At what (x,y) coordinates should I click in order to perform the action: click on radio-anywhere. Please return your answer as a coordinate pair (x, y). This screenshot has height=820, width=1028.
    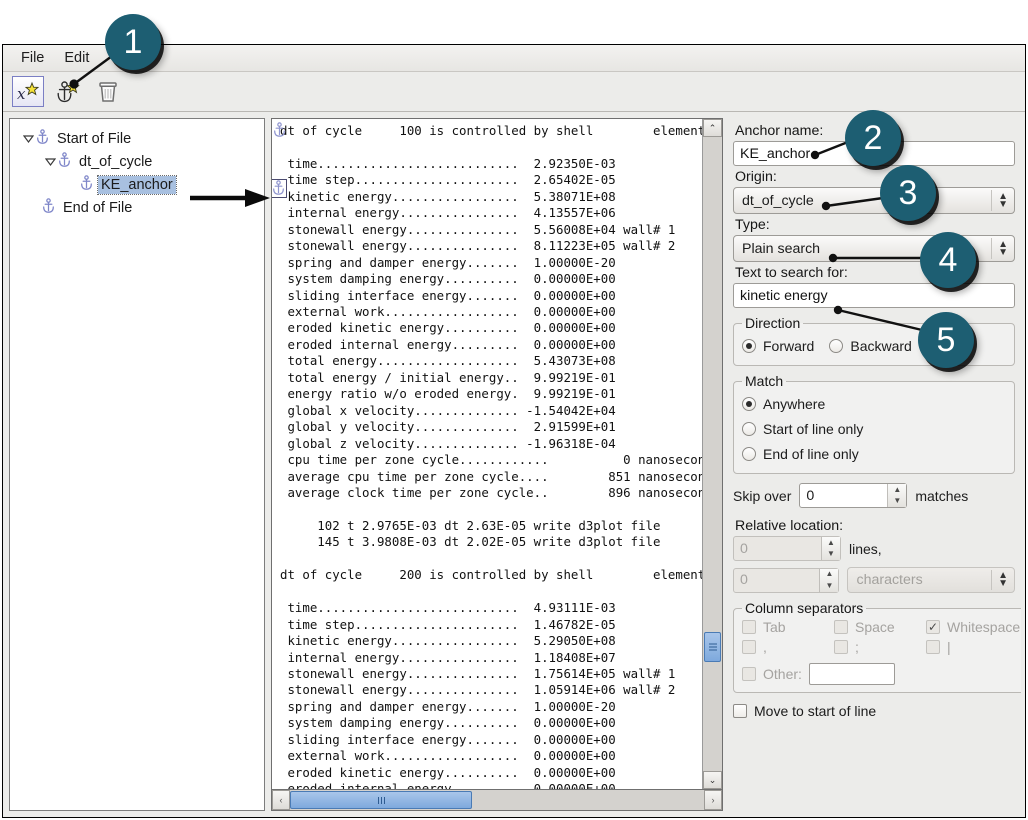
    Looking at the image, I should click on (749, 404).